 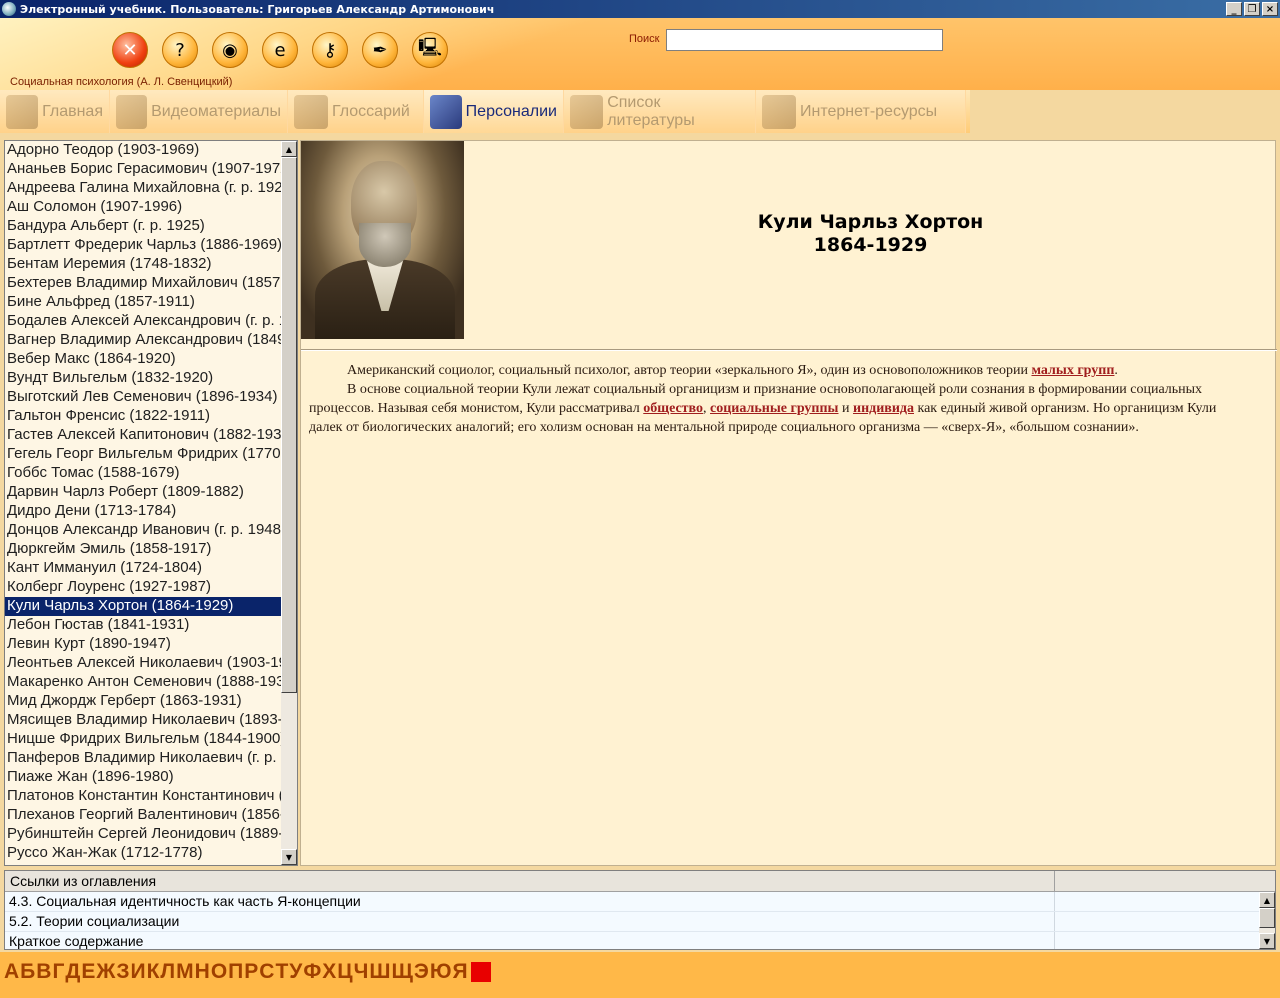 I want to click on person-list-item: Кант Иммануил (1724-1804), so click(x=143, y=568).